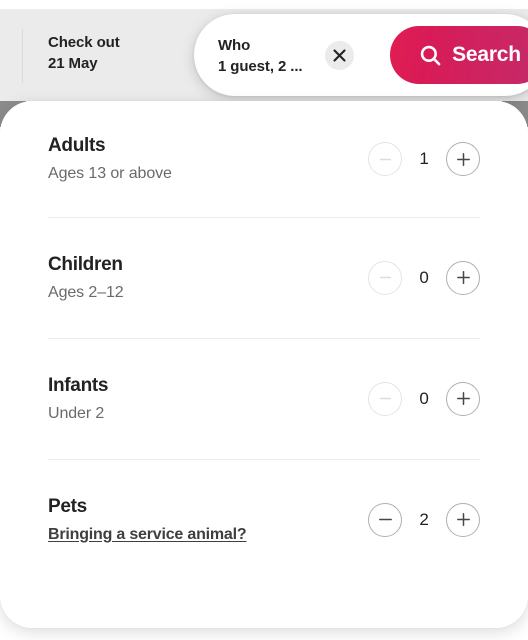 This screenshot has width=528, height=640. What do you see at coordinates (73, 63) in the screenshot?
I see `checkout-value: 21 May` at bounding box center [73, 63].